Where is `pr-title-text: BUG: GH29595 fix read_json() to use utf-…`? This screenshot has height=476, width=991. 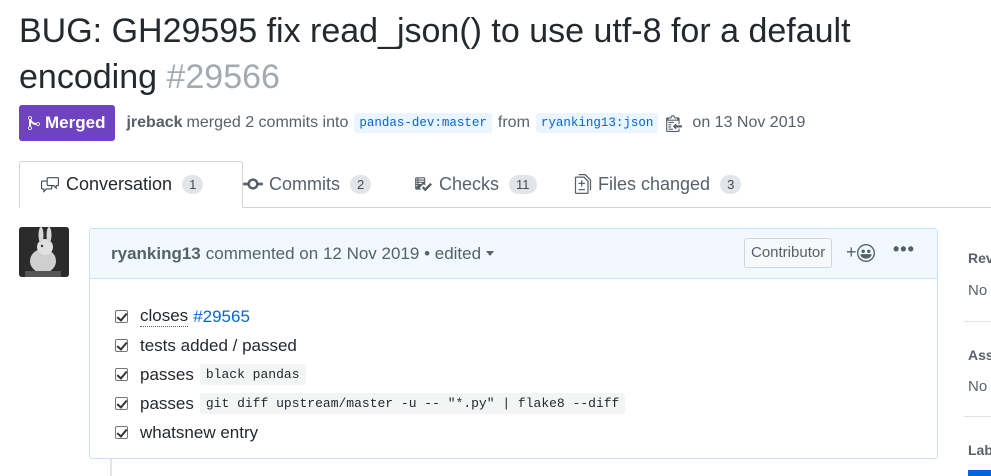
pr-title-text: BUG: GH29595 fix read_json() to use utf-… is located at coordinates (435, 54).